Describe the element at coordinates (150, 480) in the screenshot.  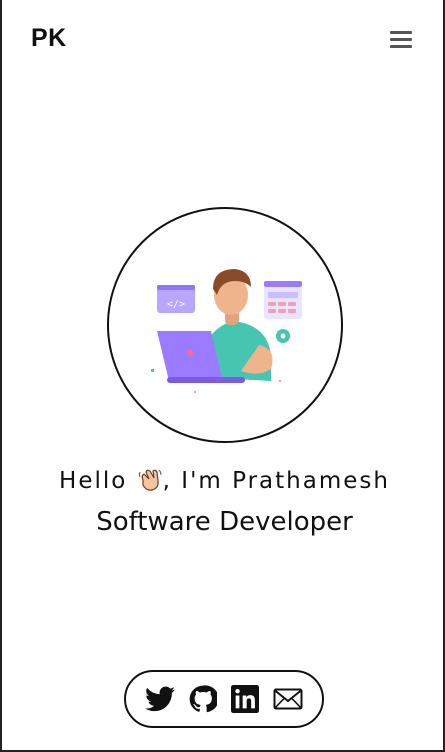
I see `waving-hand-icon` at that location.